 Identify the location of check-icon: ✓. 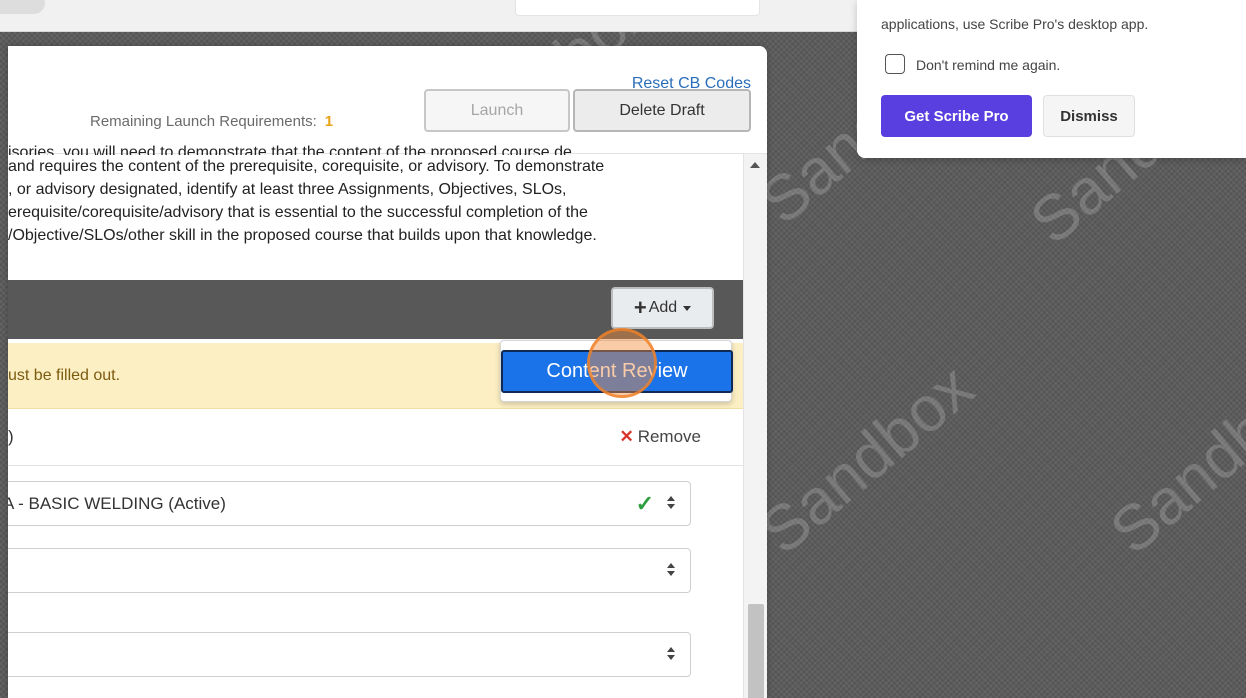
(644, 503).